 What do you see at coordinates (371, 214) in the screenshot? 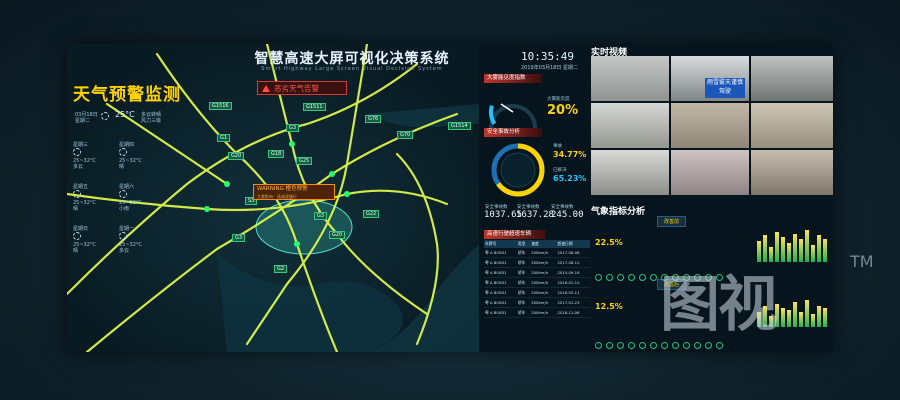
I see `road-label: G22` at bounding box center [371, 214].